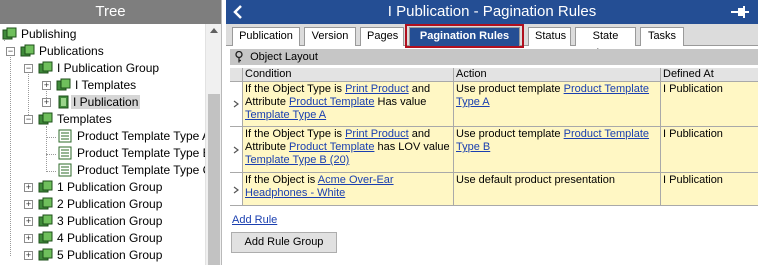 The width and height of the screenshot is (758, 265). What do you see at coordinates (239, 57) in the screenshot?
I see `key-icon` at bounding box center [239, 57].